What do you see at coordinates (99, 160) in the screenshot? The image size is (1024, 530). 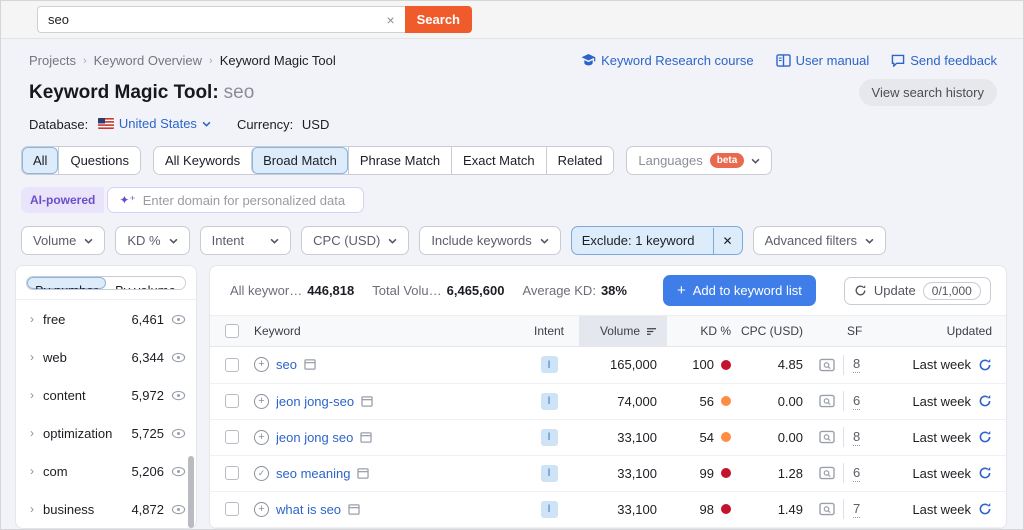 I see `tab-questions: Questions` at bounding box center [99, 160].